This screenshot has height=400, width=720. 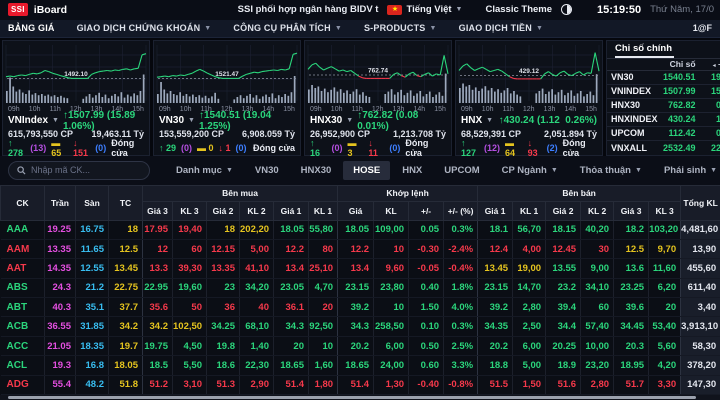 What do you see at coordinates (495, 288) in the screenshot?
I see `price-cell: 23.15` at bounding box center [495, 288].